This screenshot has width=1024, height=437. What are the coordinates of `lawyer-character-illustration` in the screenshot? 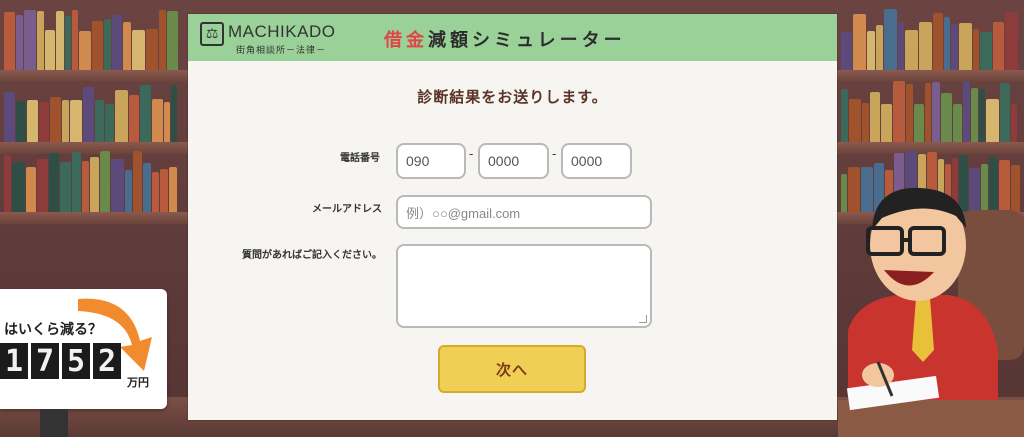 It's located at (931, 312).